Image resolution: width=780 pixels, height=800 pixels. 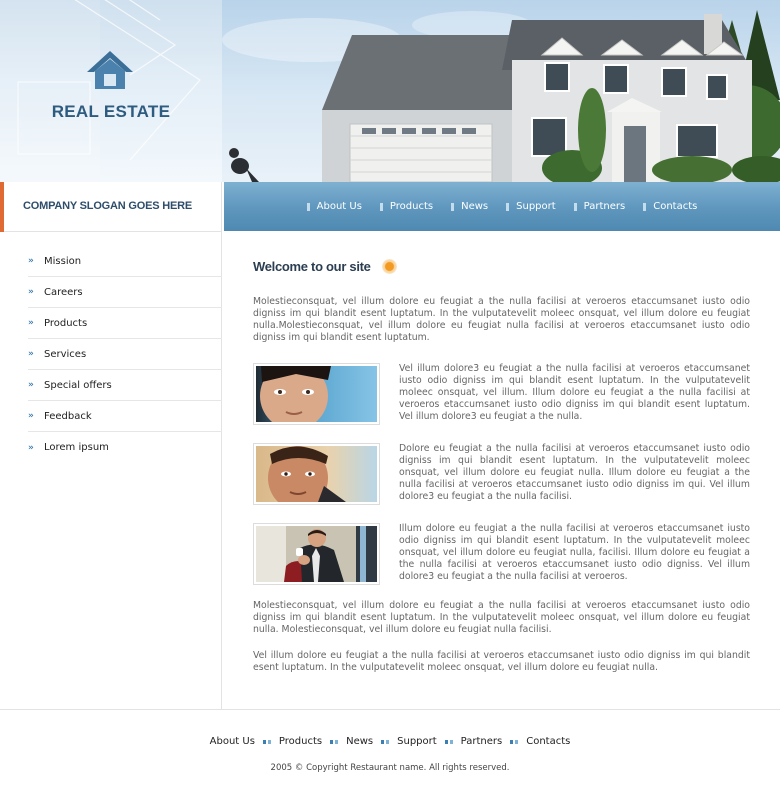 What do you see at coordinates (66, 323) in the screenshot?
I see `sidebar-item-label: Products` at bounding box center [66, 323].